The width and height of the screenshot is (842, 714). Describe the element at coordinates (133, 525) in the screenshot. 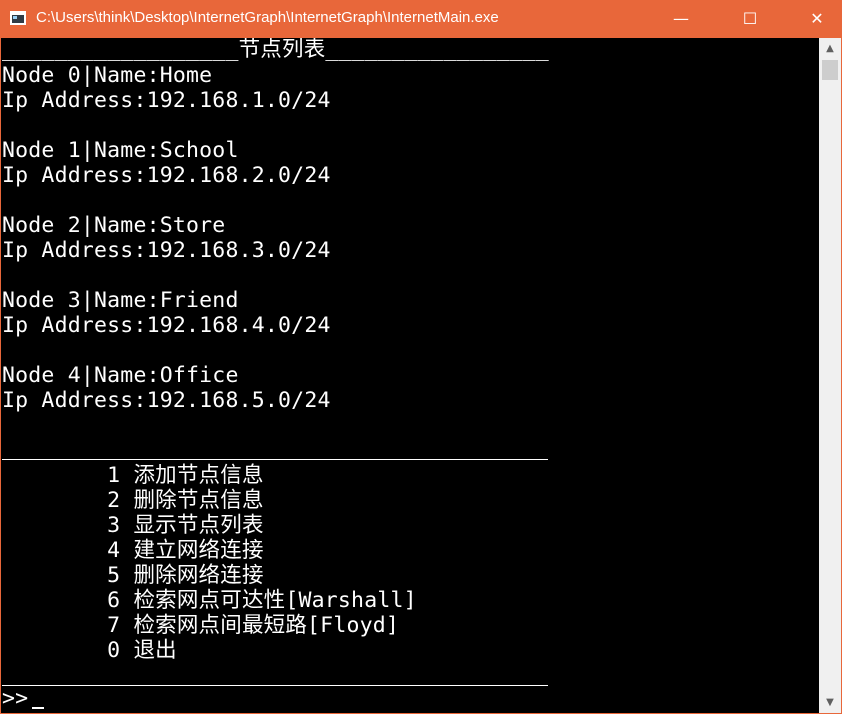

I see `menu-item-3: 3 显示节点列表` at that location.